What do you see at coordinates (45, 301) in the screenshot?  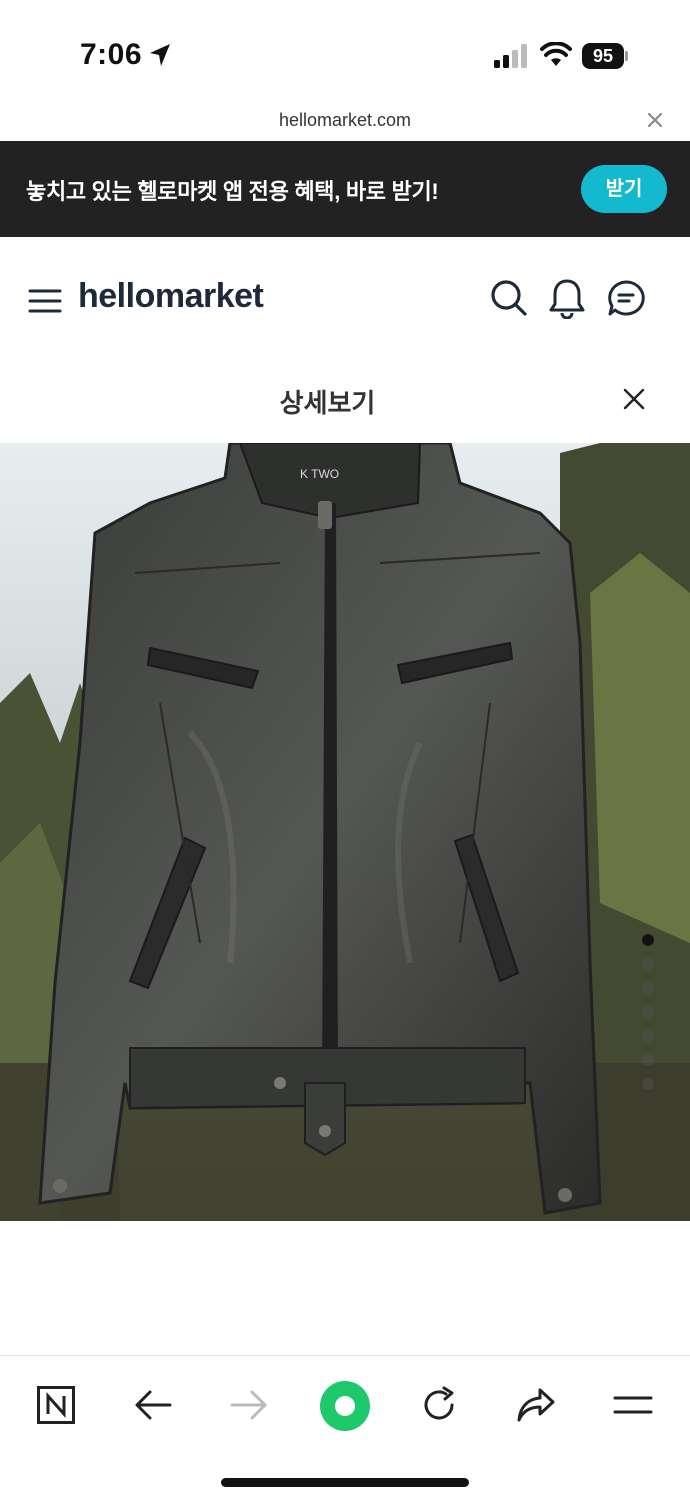 I see `hamburger-menu-icon` at bounding box center [45, 301].